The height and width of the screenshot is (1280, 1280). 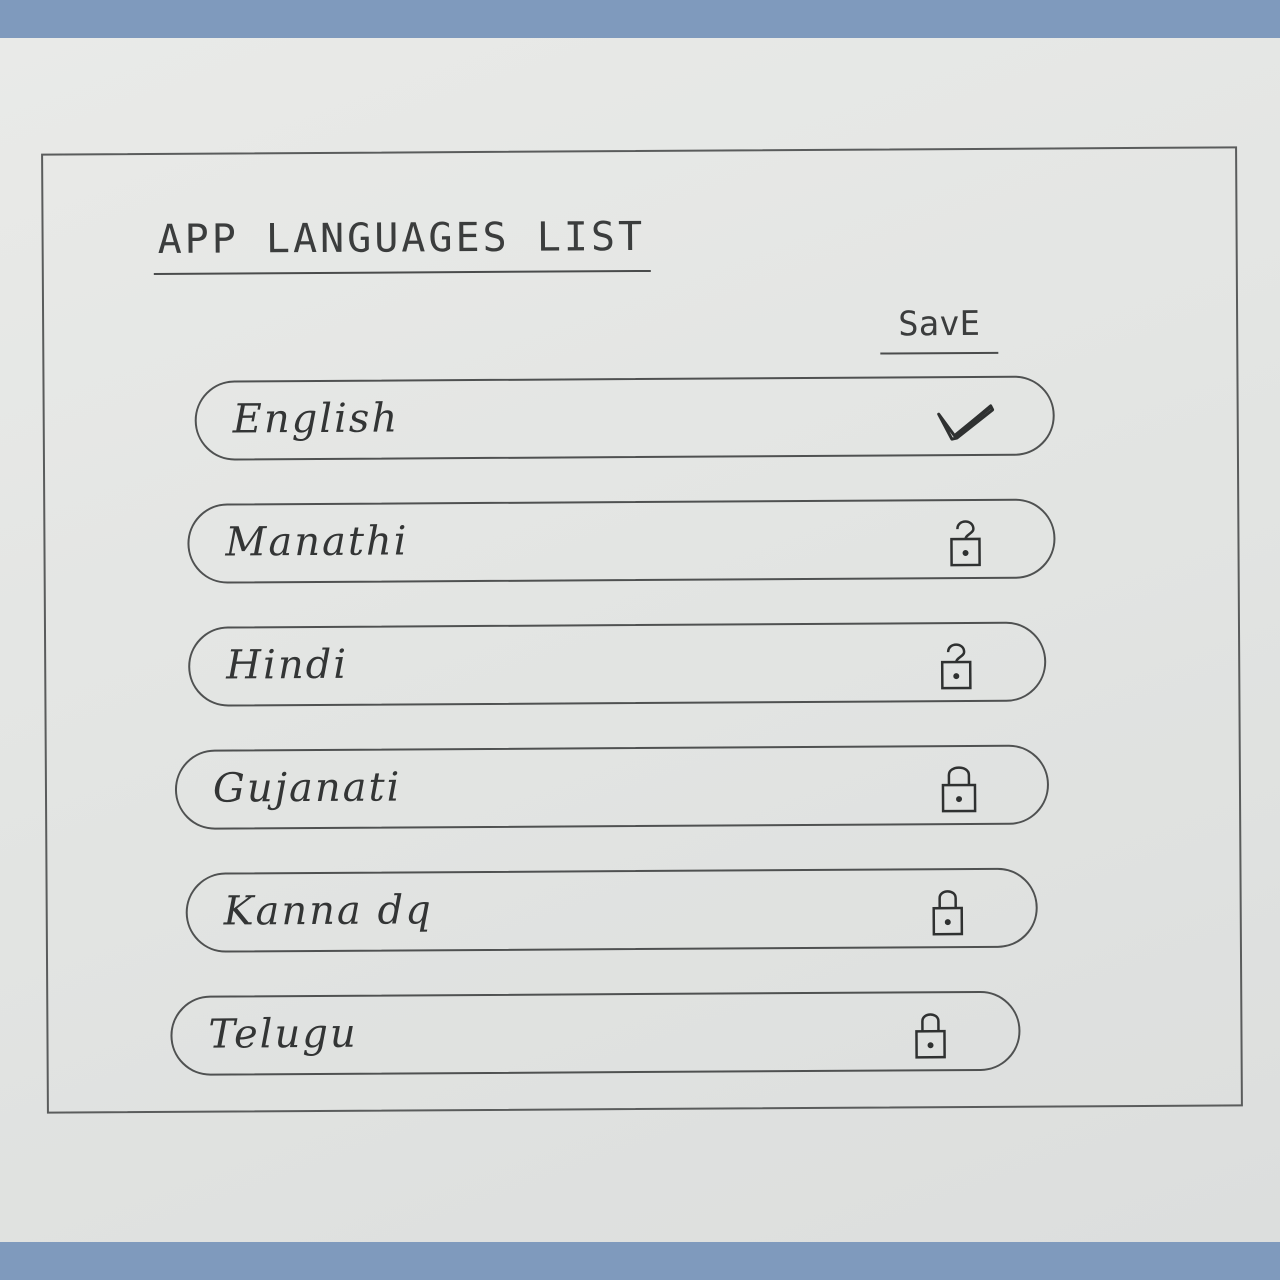 I want to click on language-label: Manathi, so click(x=317, y=542).